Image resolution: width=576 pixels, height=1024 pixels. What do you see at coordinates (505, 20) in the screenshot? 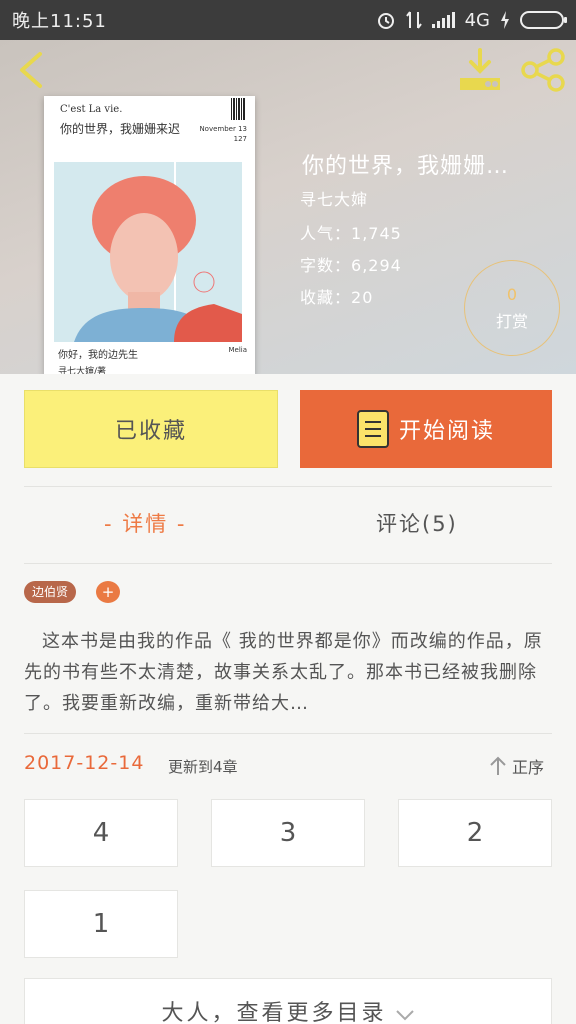
I see `charging-icon` at bounding box center [505, 20].